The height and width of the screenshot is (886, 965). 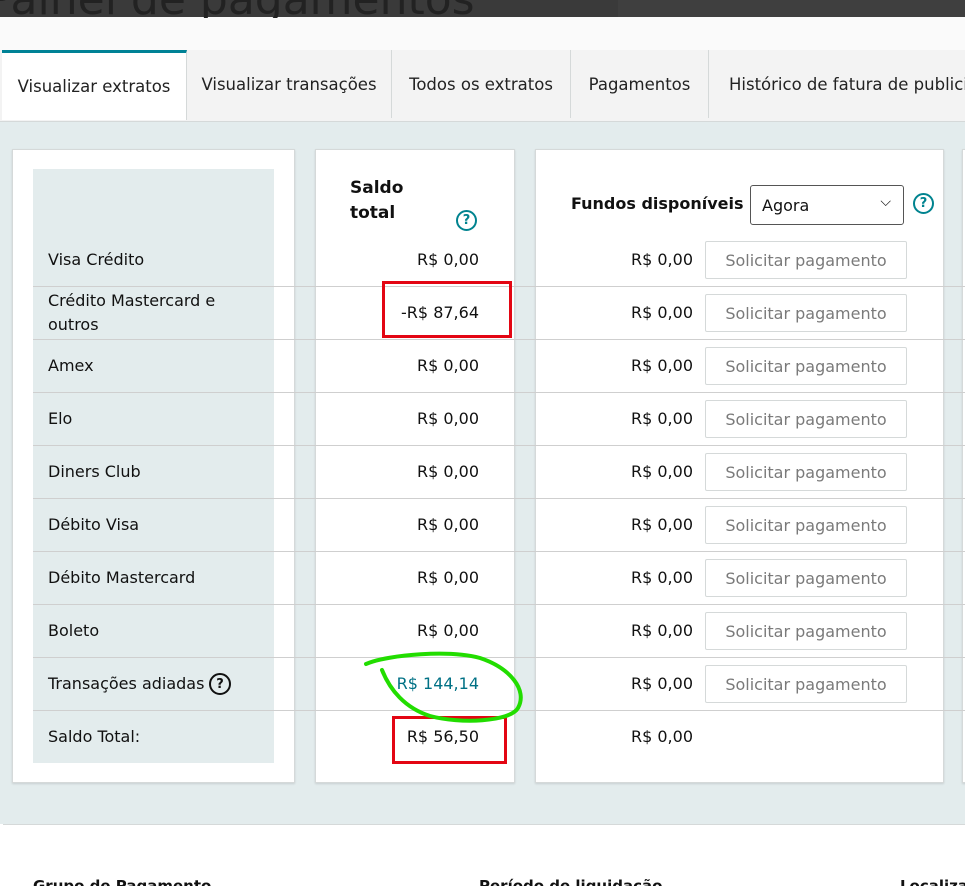 What do you see at coordinates (122, 881) in the screenshot?
I see `lower-header-grupo: Grupo de Pagamento` at bounding box center [122, 881].